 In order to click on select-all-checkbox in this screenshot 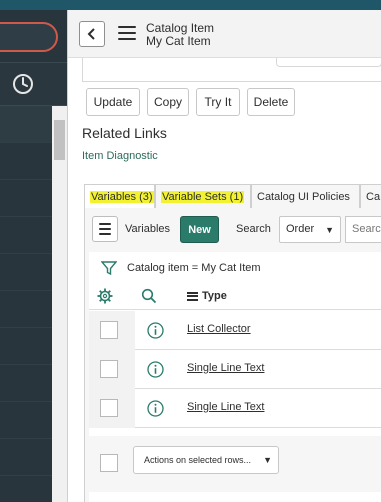, I will do `click(109, 463)`.